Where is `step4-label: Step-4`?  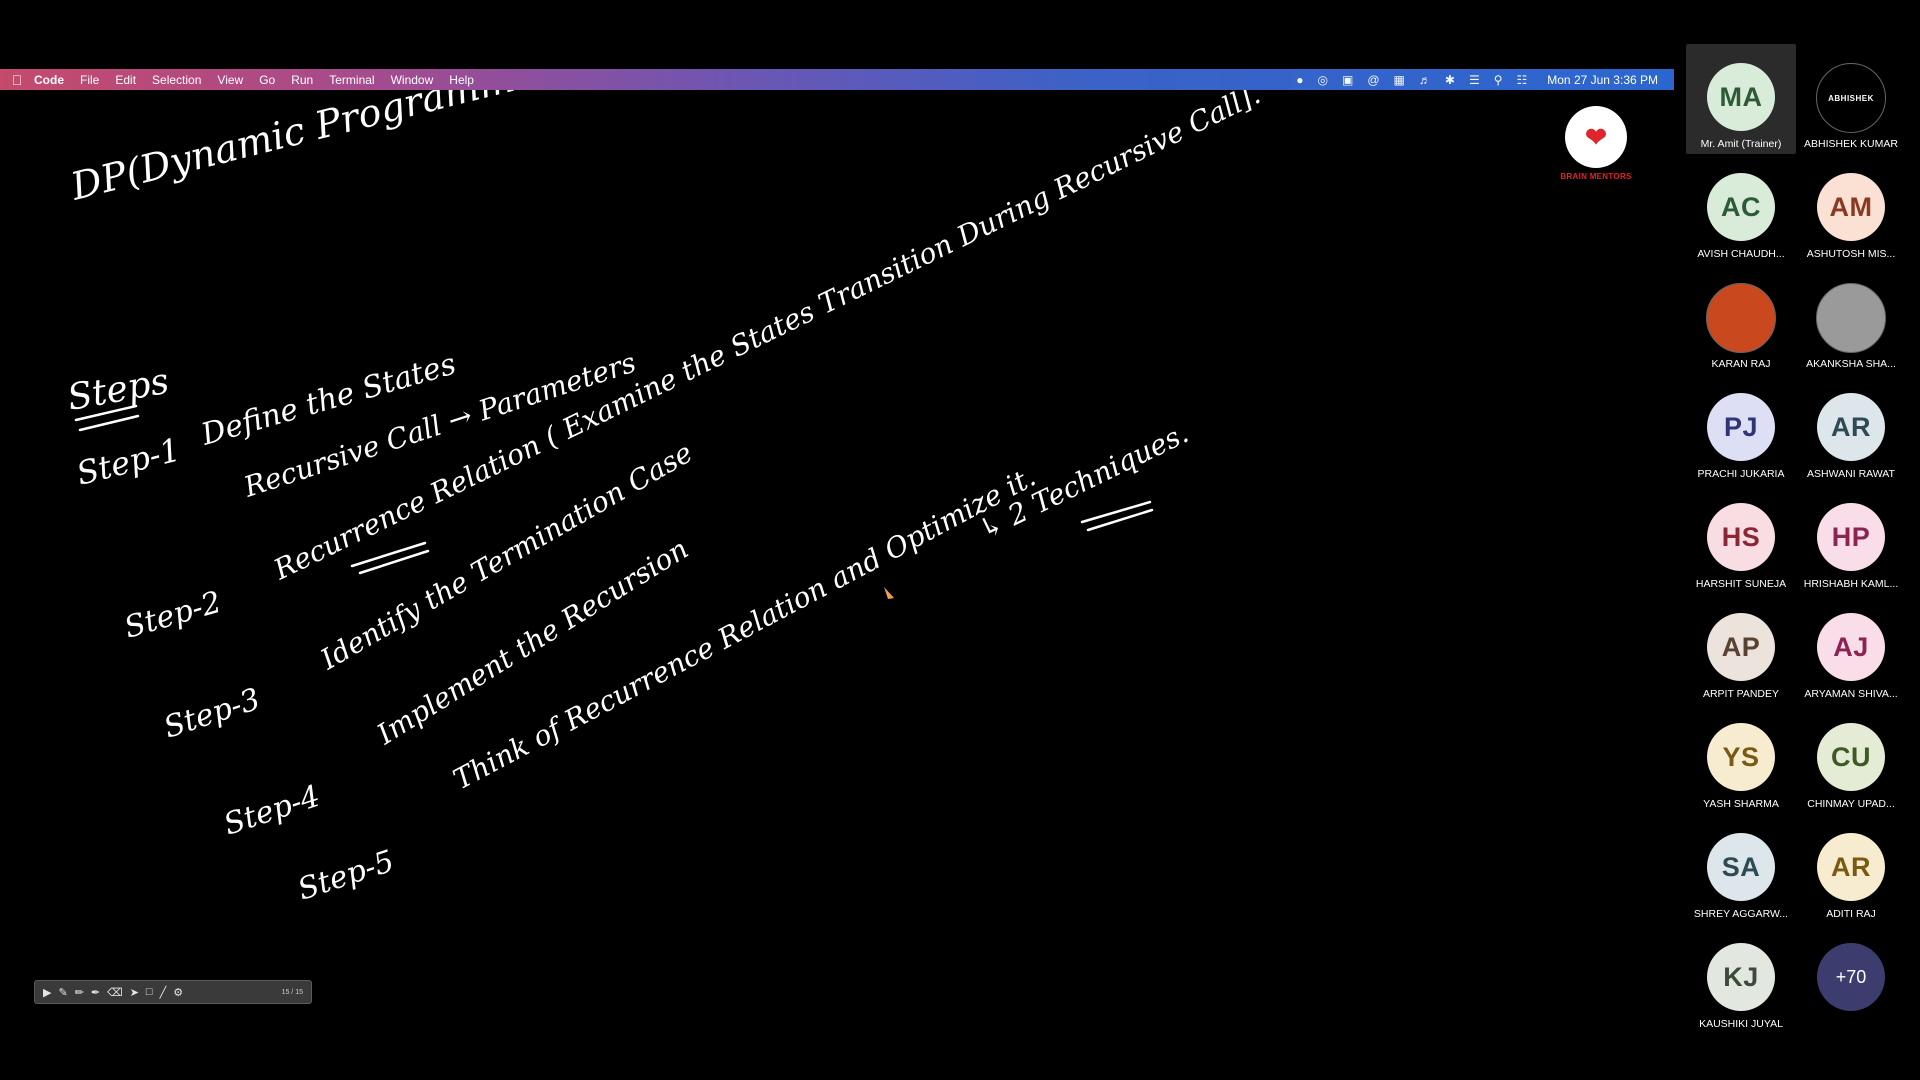
step4-label: Step-4 is located at coordinates (272, 811).